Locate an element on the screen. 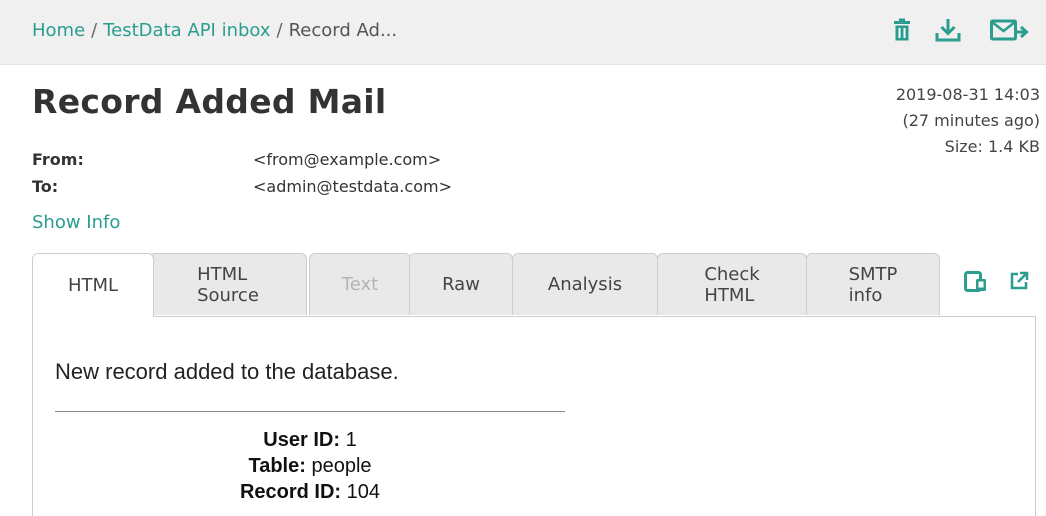 Image resolution: width=1046 pixels, height=516 pixels. trash-icon is located at coordinates (902, 31).